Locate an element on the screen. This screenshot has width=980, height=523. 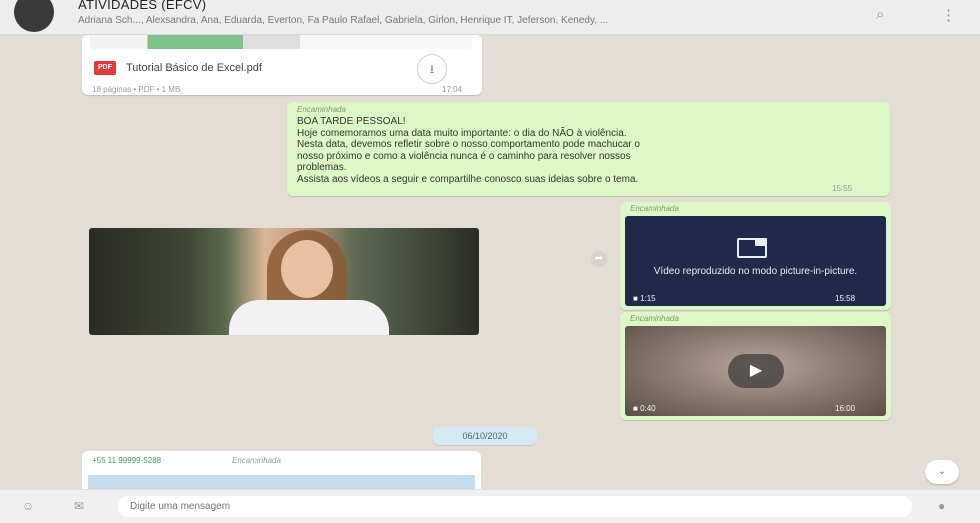
date-divider: 06/10/2020 is located at coordinates (485, 436).